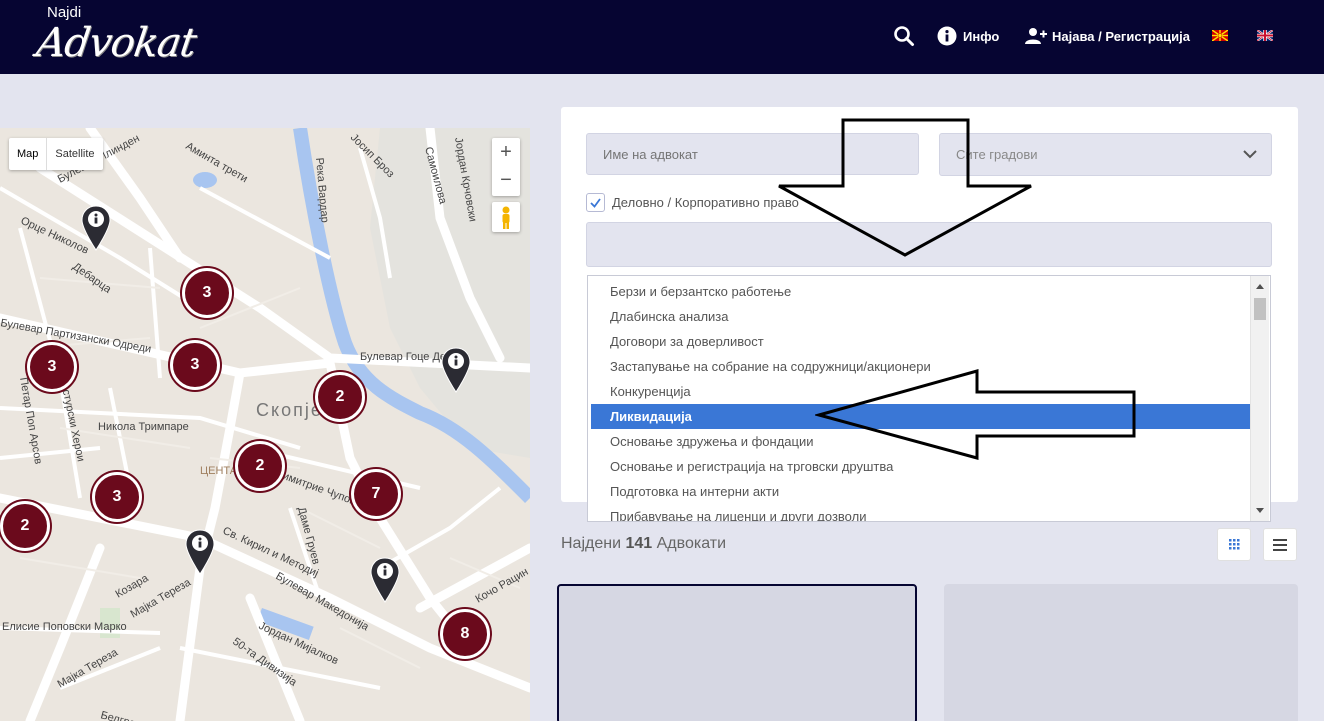 This screenshot has height=721, width=1324. Describe the element at coordinates (376, 494) in the screenshot. I see `map-cluster: 7` at that location.